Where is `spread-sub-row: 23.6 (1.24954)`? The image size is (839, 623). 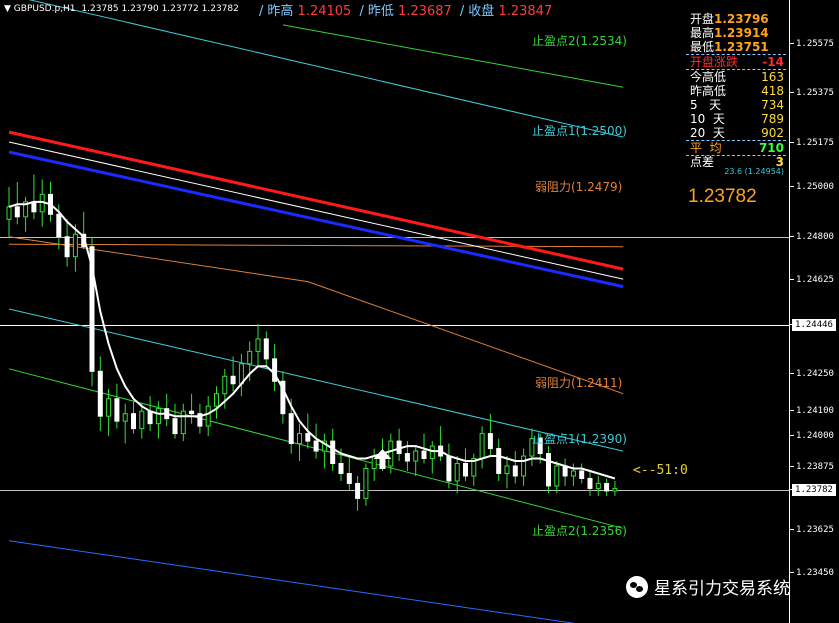
spread-sub-row: 23.6 (1.24954) is located at coordinates (736, 172).